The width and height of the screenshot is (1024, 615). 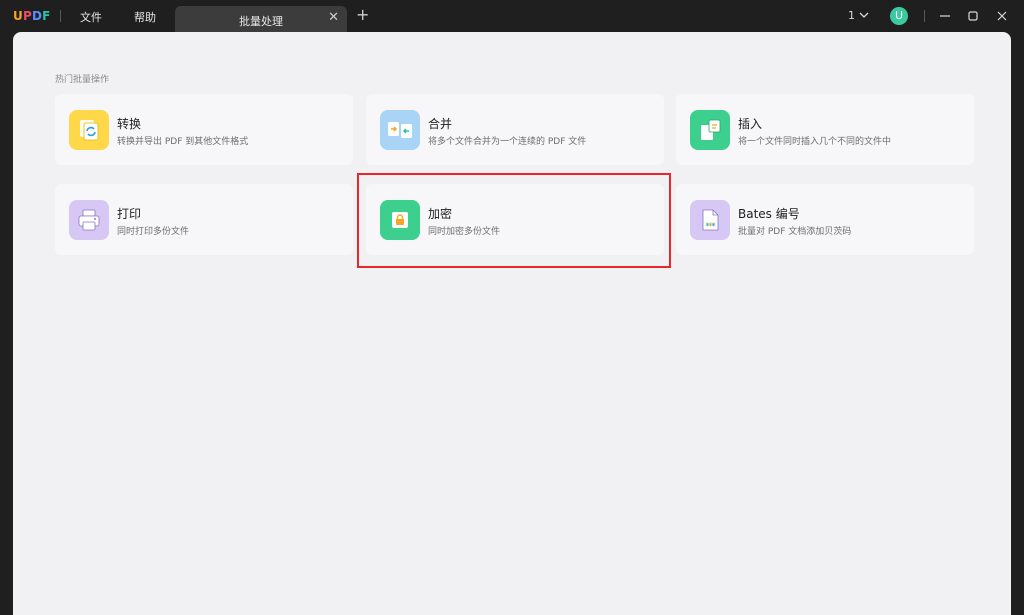 What do you see at coordinates (362, 15) in the screenshot?
I see `add-tab-button: +` at bounding box center [362, 15].